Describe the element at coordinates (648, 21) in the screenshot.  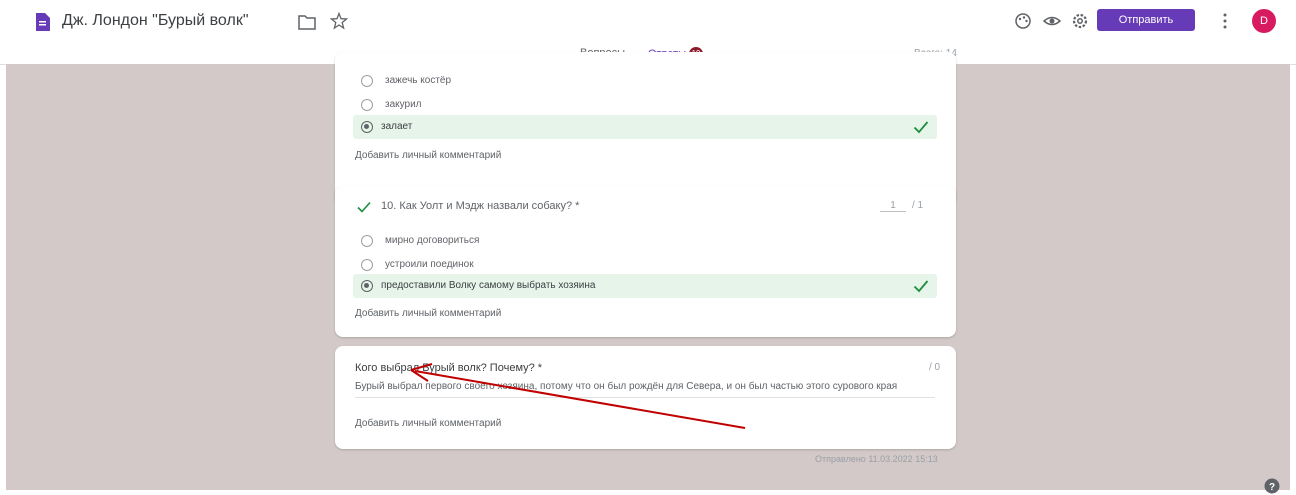
I see `top-bar: Дж. Лондон "Бурый волк" Отправить D` at that location.